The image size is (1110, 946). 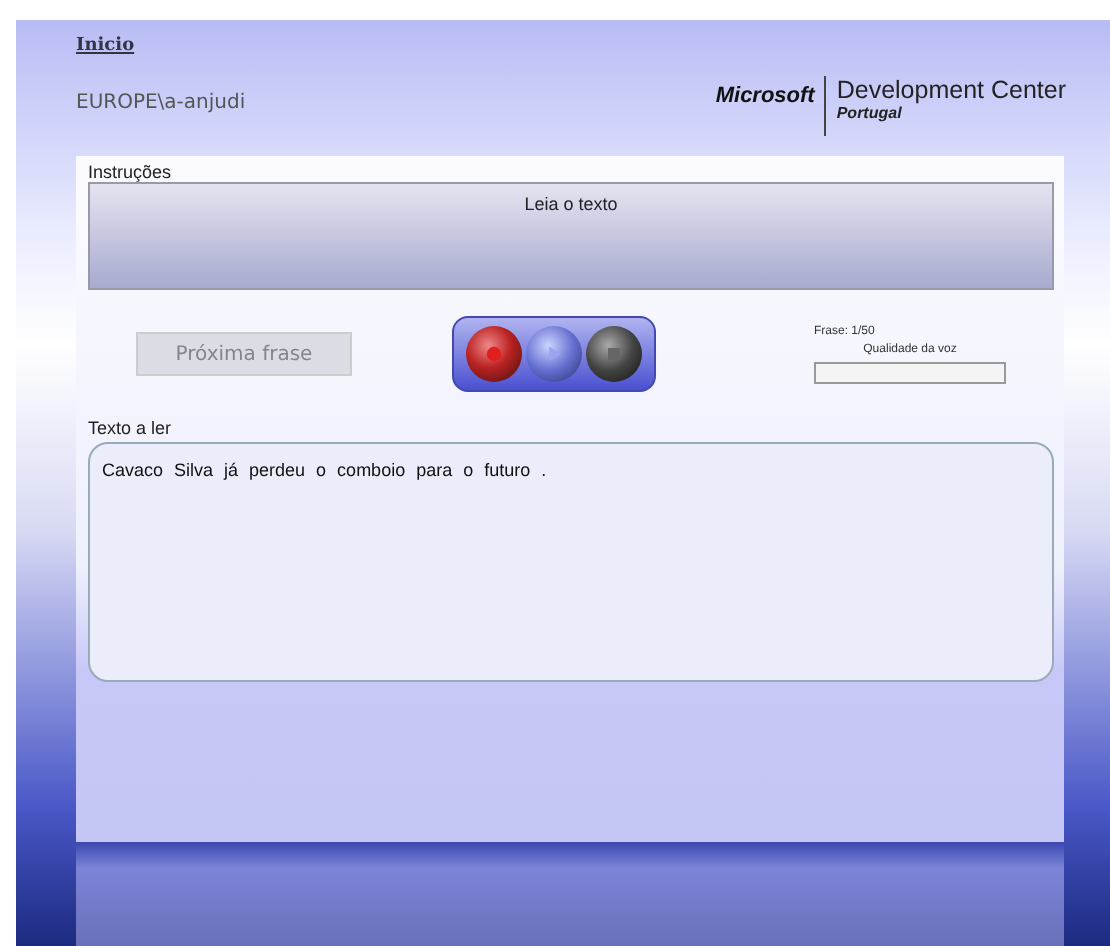 What do you see at coordinates (554, 354) in the screenshot?
I see `play-button` at bounding box center [554, 354].